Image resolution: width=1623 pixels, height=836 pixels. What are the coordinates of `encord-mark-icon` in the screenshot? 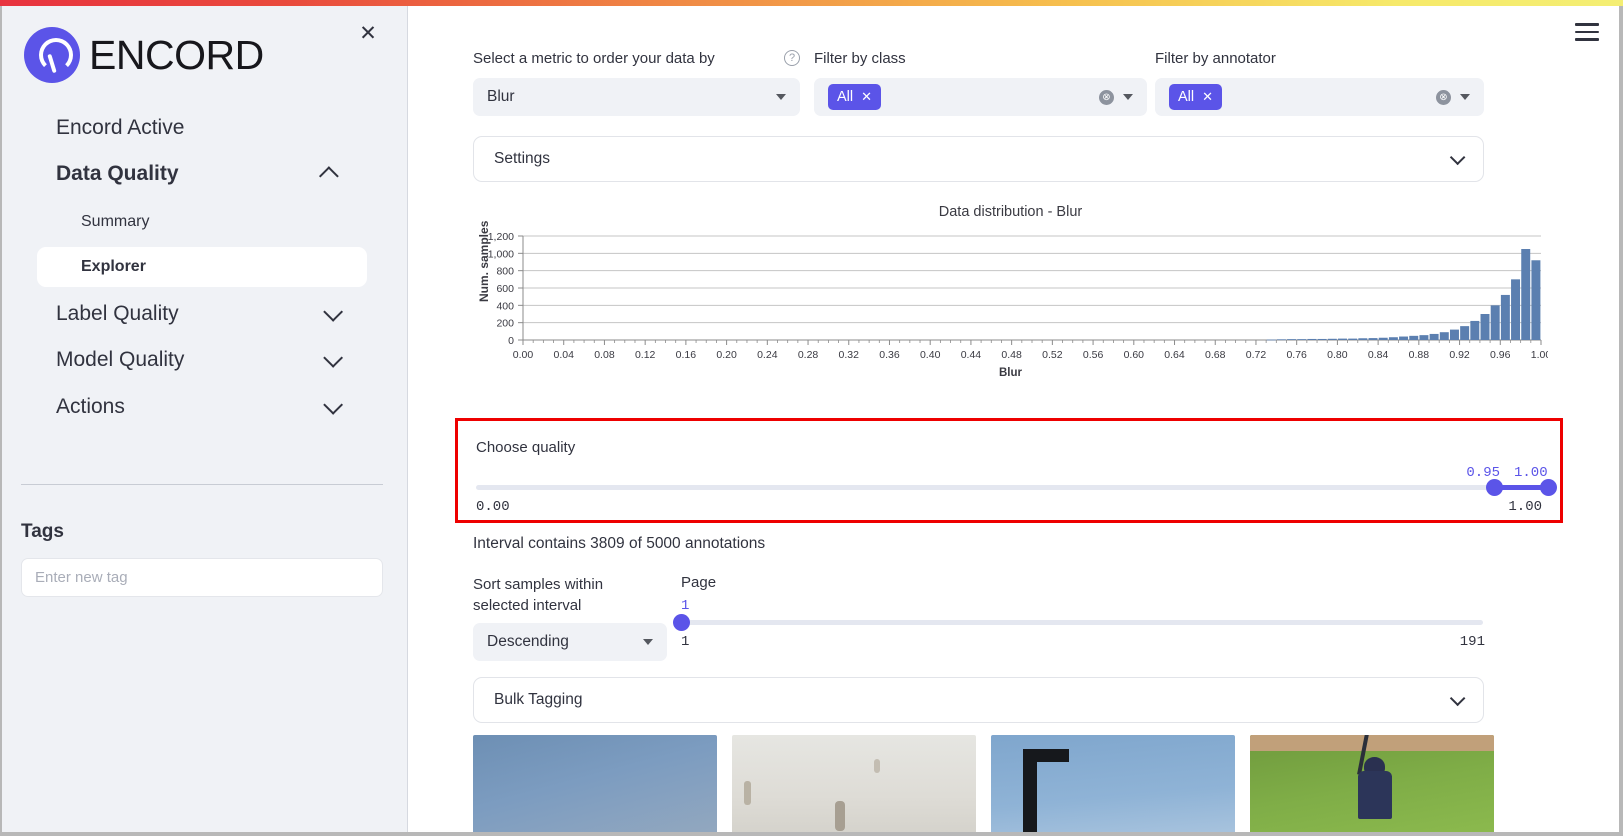 It's located at (52, 55).